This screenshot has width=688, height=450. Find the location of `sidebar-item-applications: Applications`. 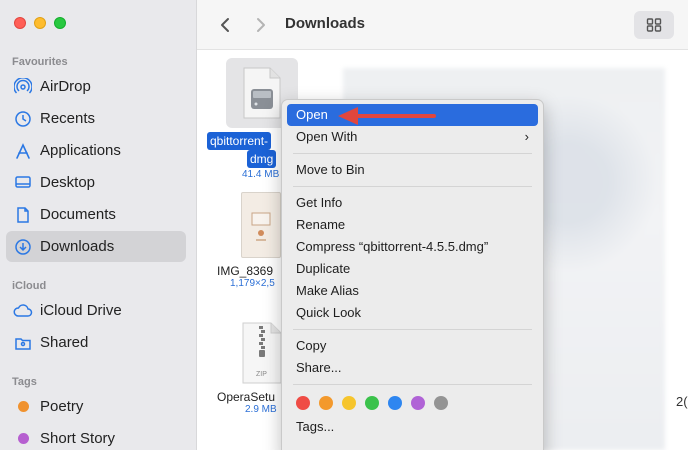

sidebar-item-applications: Applications is located at coordinates (96, 150).